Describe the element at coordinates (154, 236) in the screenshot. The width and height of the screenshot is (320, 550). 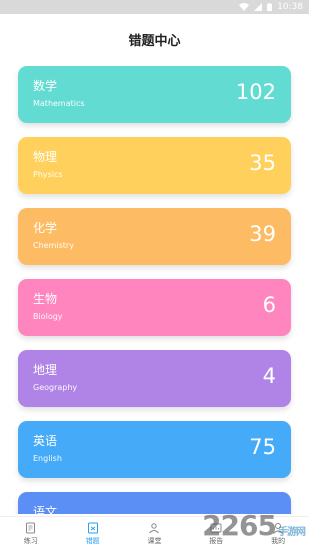
I see `subject-card-chemistry: 化学 Chemistry 39` at that location.